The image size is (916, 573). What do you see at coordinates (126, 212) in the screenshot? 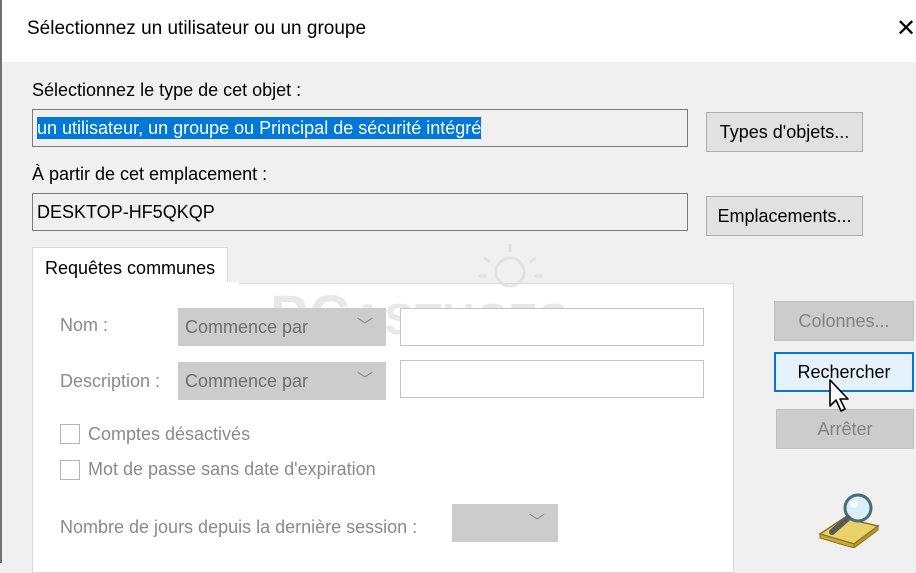
I see `location-value: DESKTOP-HF5QKQP` at bounding box center [126, 212].